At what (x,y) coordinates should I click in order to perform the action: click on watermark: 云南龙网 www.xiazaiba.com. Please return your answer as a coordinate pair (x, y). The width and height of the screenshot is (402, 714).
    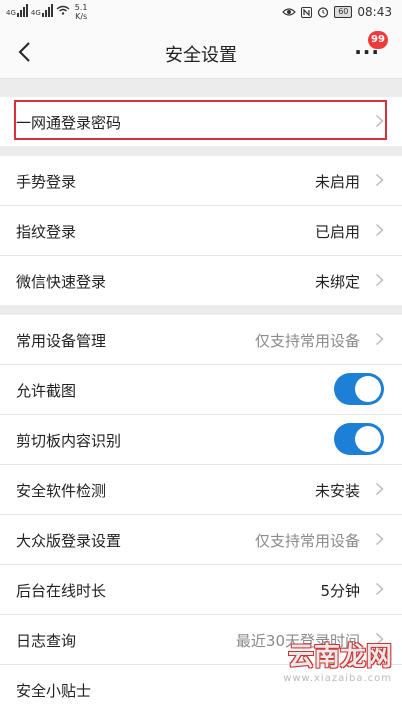
    Looking at the image, I should click on (337, 660).